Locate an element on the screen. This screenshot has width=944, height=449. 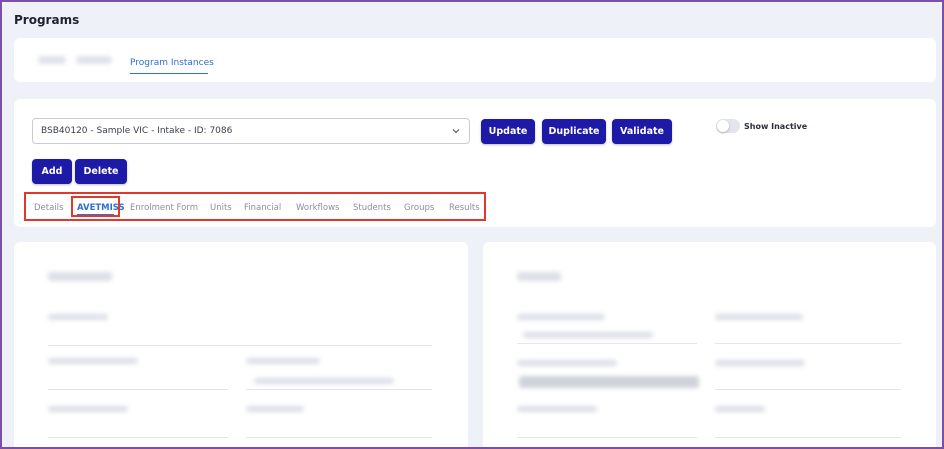
top-tab-card: Program Instances is located at coordinates (475, 60).